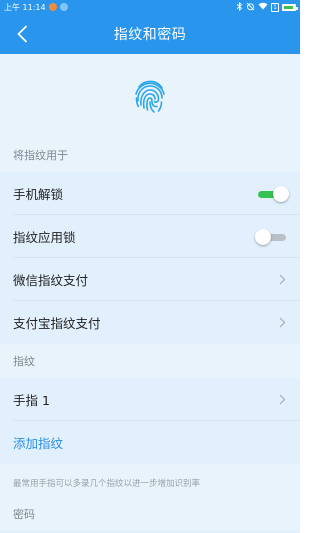  I want to click on app-lock-row: 指纹应用锁, so click(150, 236).